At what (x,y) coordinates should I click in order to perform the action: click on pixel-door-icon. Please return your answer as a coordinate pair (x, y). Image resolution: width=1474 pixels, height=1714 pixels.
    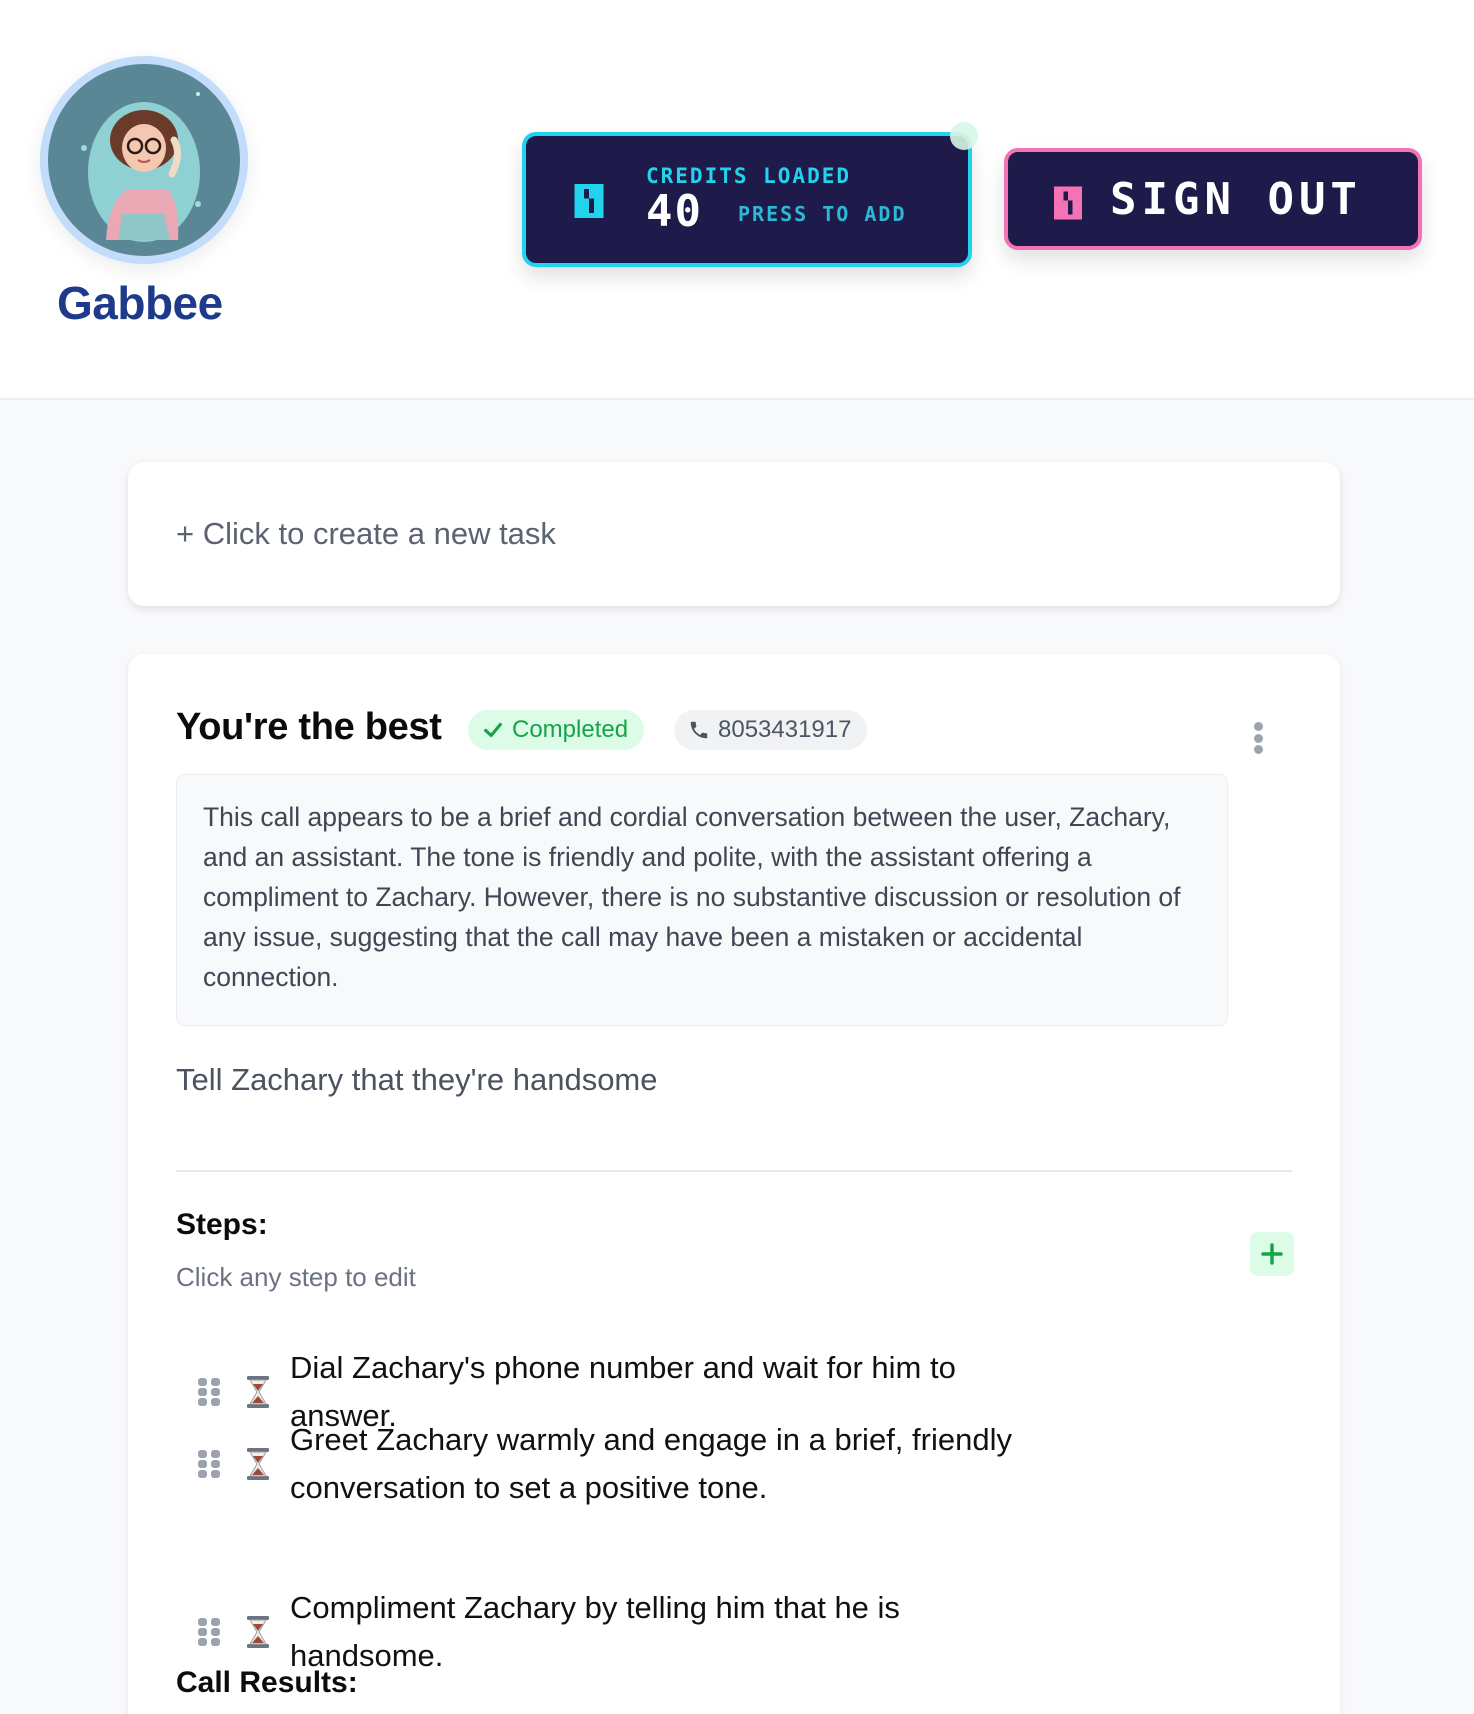
    Looking at the image, I should click on (1068, 203).